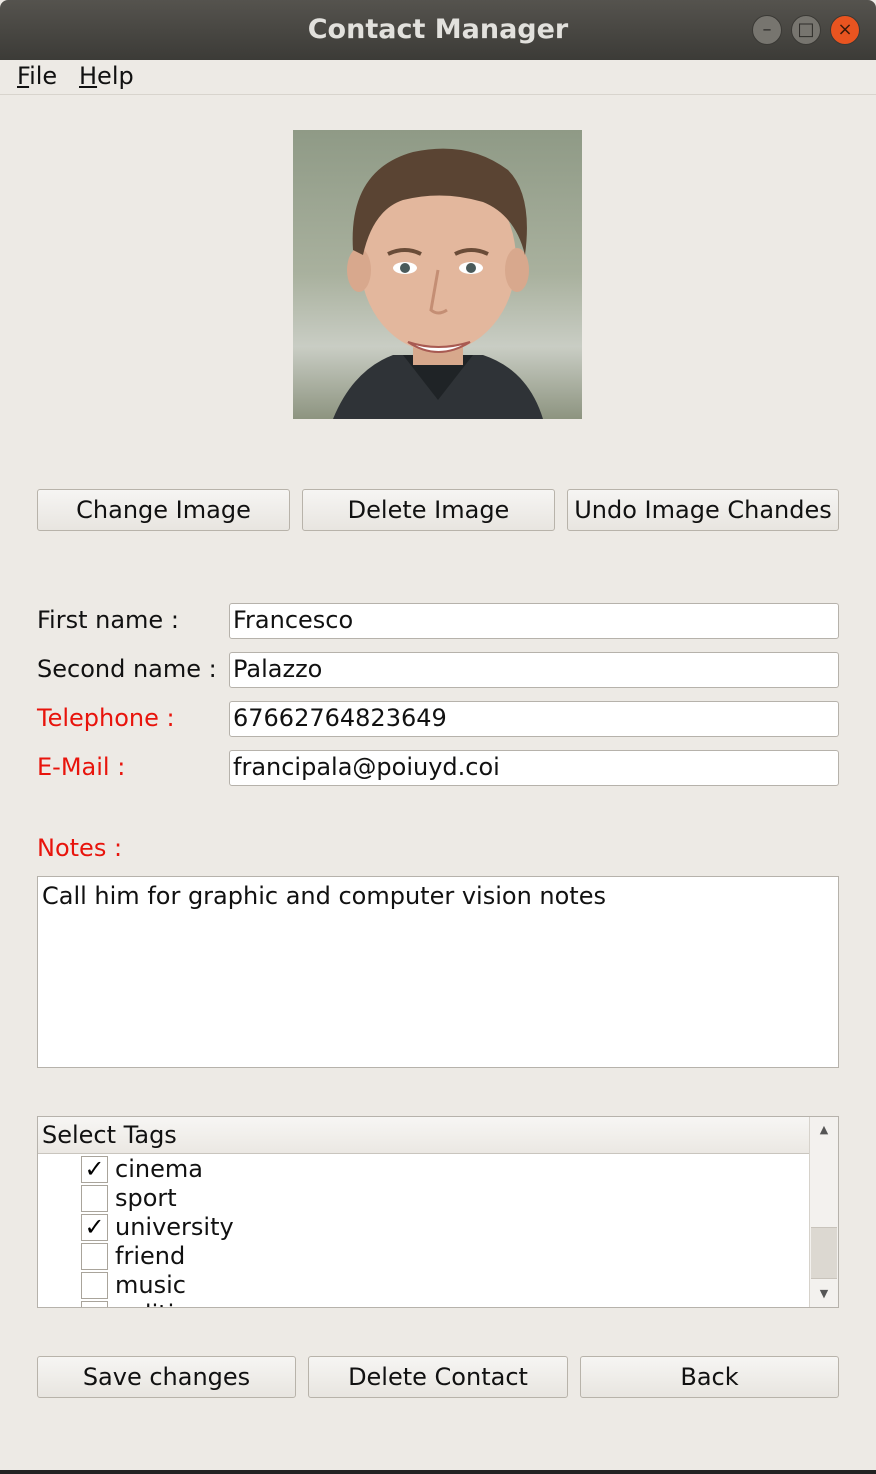 The width and height of the screenshot is (876, 1474). What do you see at coordinates (88, 76) in the screenshot?
I see `menu-help-mnemonic: H` at bounding box center [88, 76].